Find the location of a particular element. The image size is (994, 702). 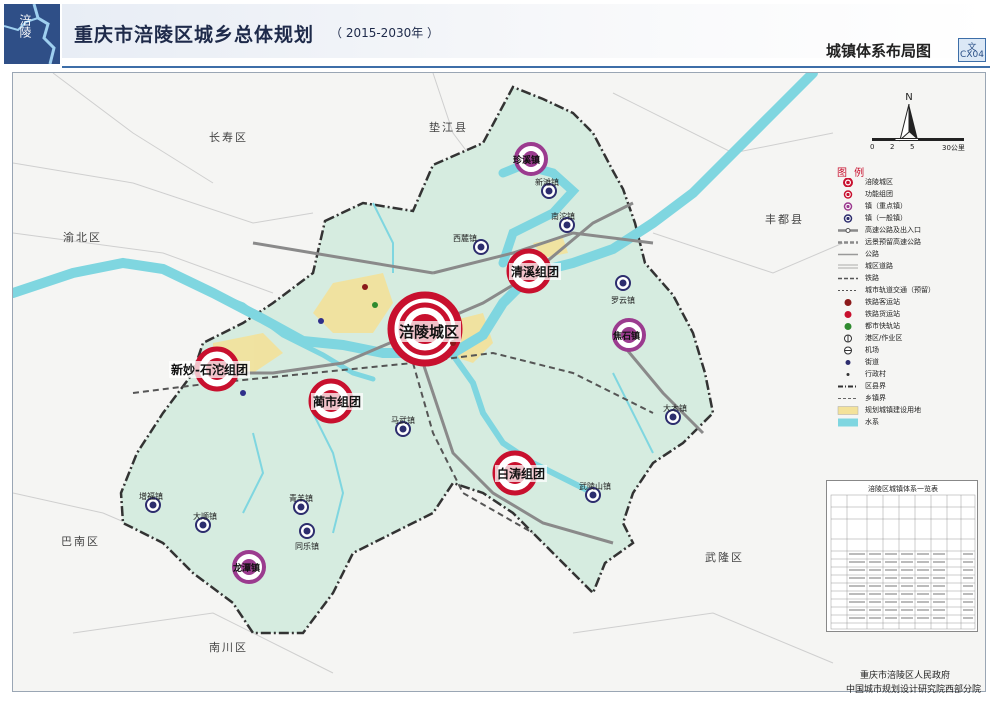

town-system-table: 涪陵区城镇体系一览表 is located at coordinates (902, 556).